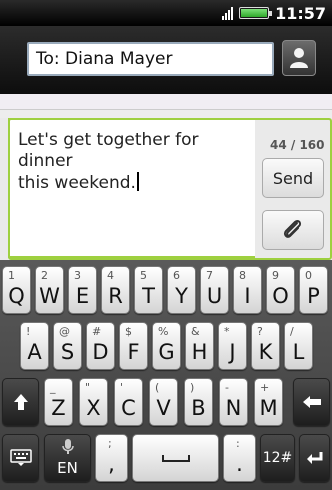 The height and width of the screenshot is (490, 332). Describe the element at coordinates (233, 402) in the screenshot. I see `key-n: -N` at that location.